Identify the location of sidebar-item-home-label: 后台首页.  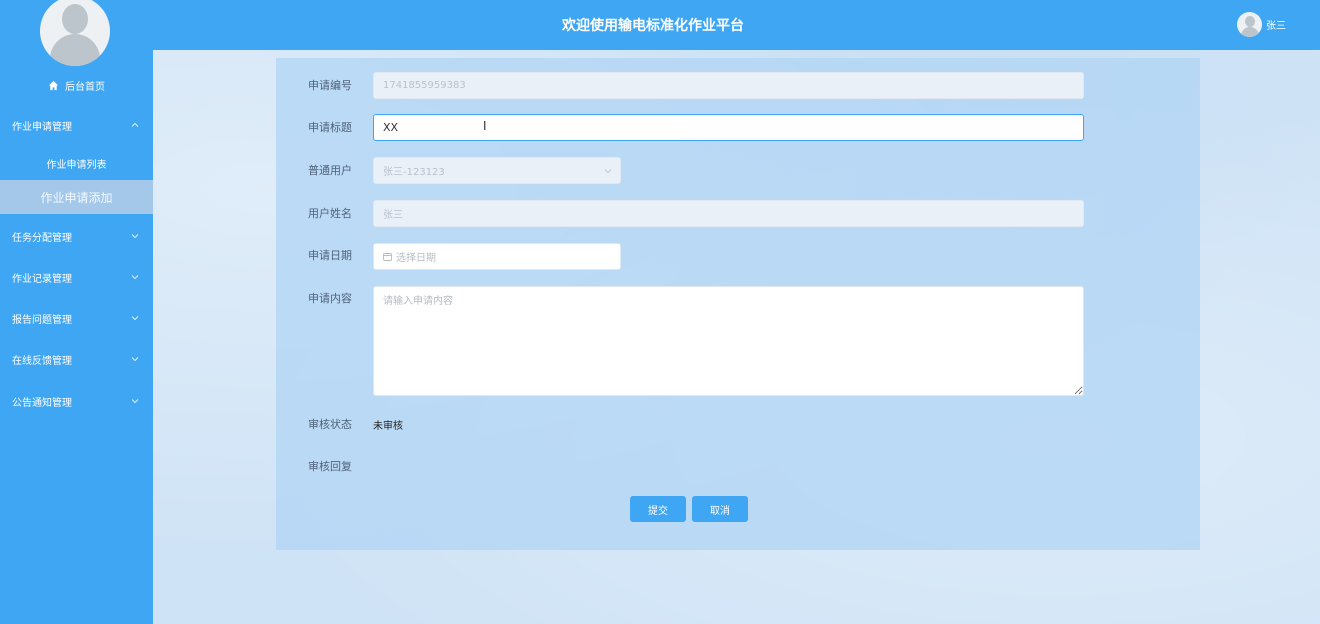
(85, 87).